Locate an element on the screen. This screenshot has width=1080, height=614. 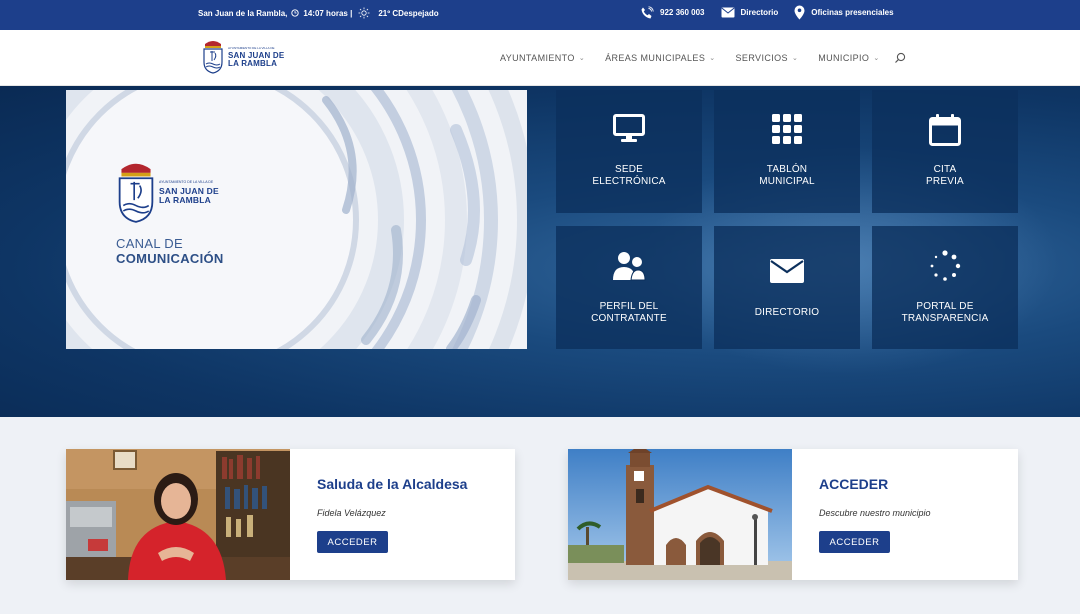
directorio-text: Directorio is located at coordinates (759, 12).